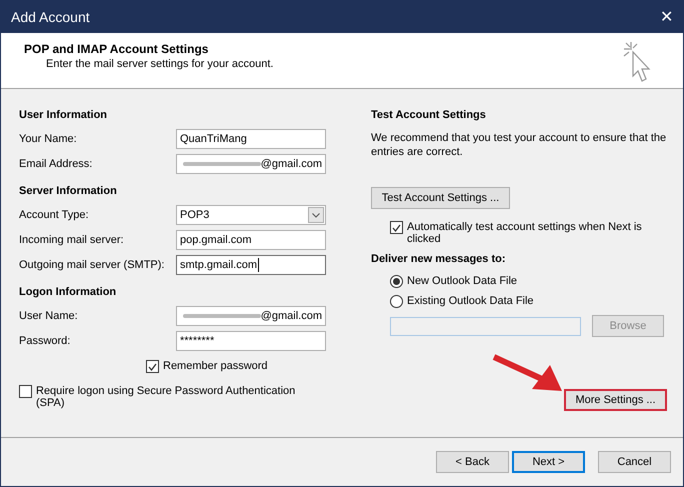 This screenshot has height=487, width=684. What do you see at coordinates (634, 462) in the screenshot?
I see `footer-button: Cancel` at bounding box center [634, 462].